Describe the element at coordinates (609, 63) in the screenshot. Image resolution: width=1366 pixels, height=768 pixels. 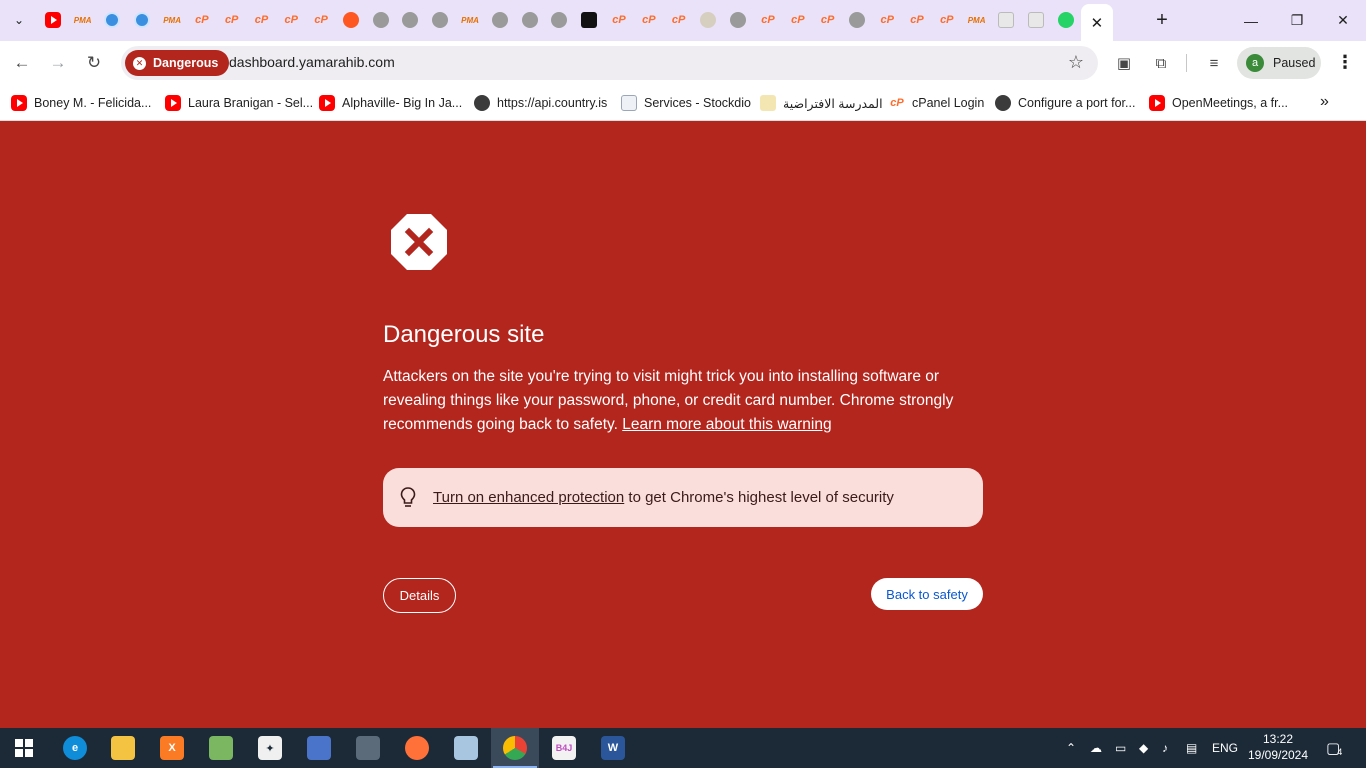
I see `address-bar: ✕ Dangerous dashboard.yamarahib.com ☆` at that location.